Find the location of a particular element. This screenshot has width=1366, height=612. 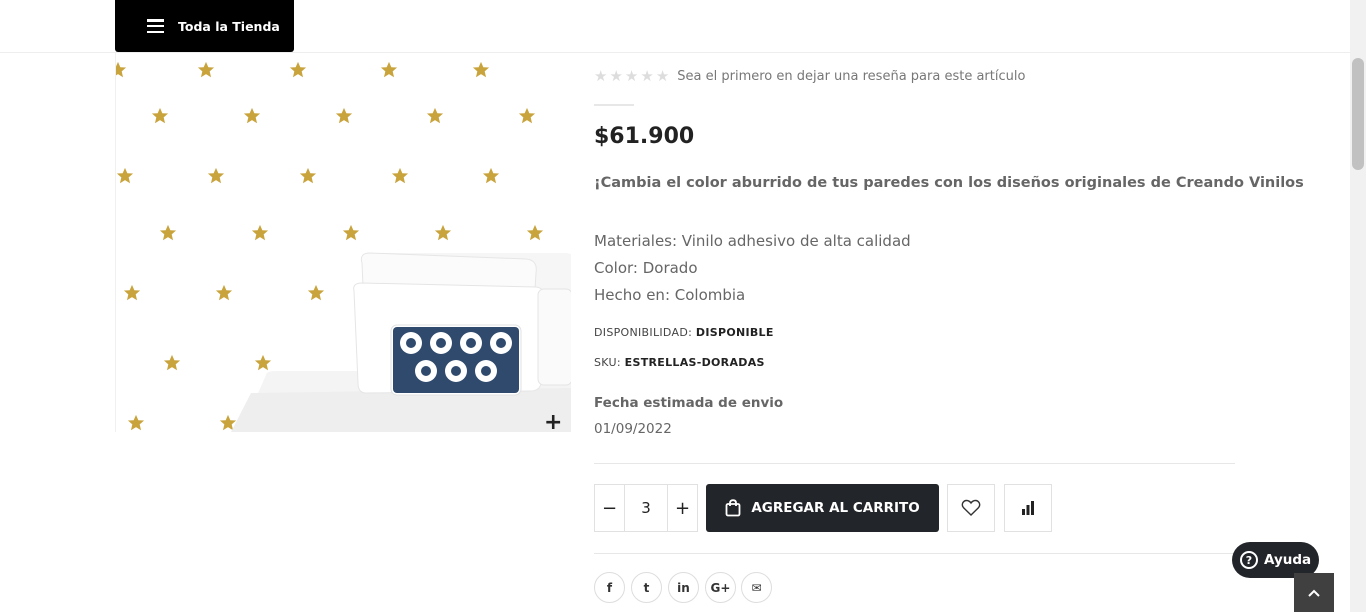

quantity-plus-button: + is located at coordinates (682, 508).